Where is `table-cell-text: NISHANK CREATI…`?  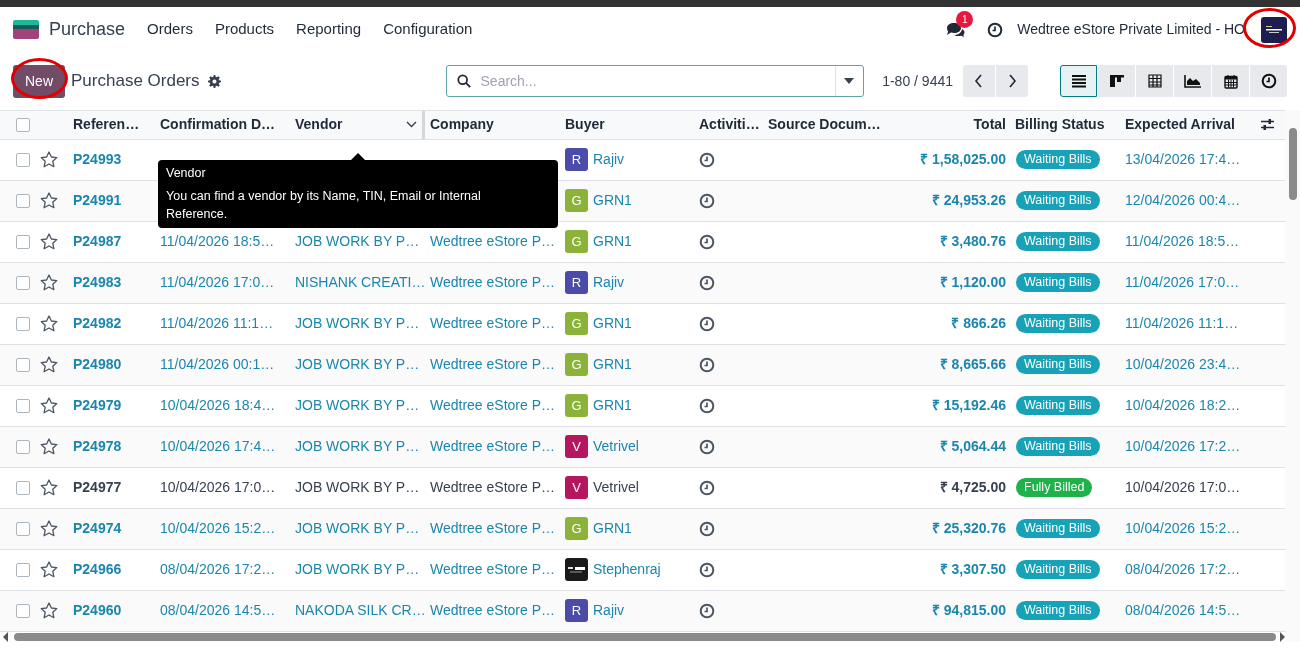
table-cell-text: NISHANK CREATI… is located at coordinates (359, 283).